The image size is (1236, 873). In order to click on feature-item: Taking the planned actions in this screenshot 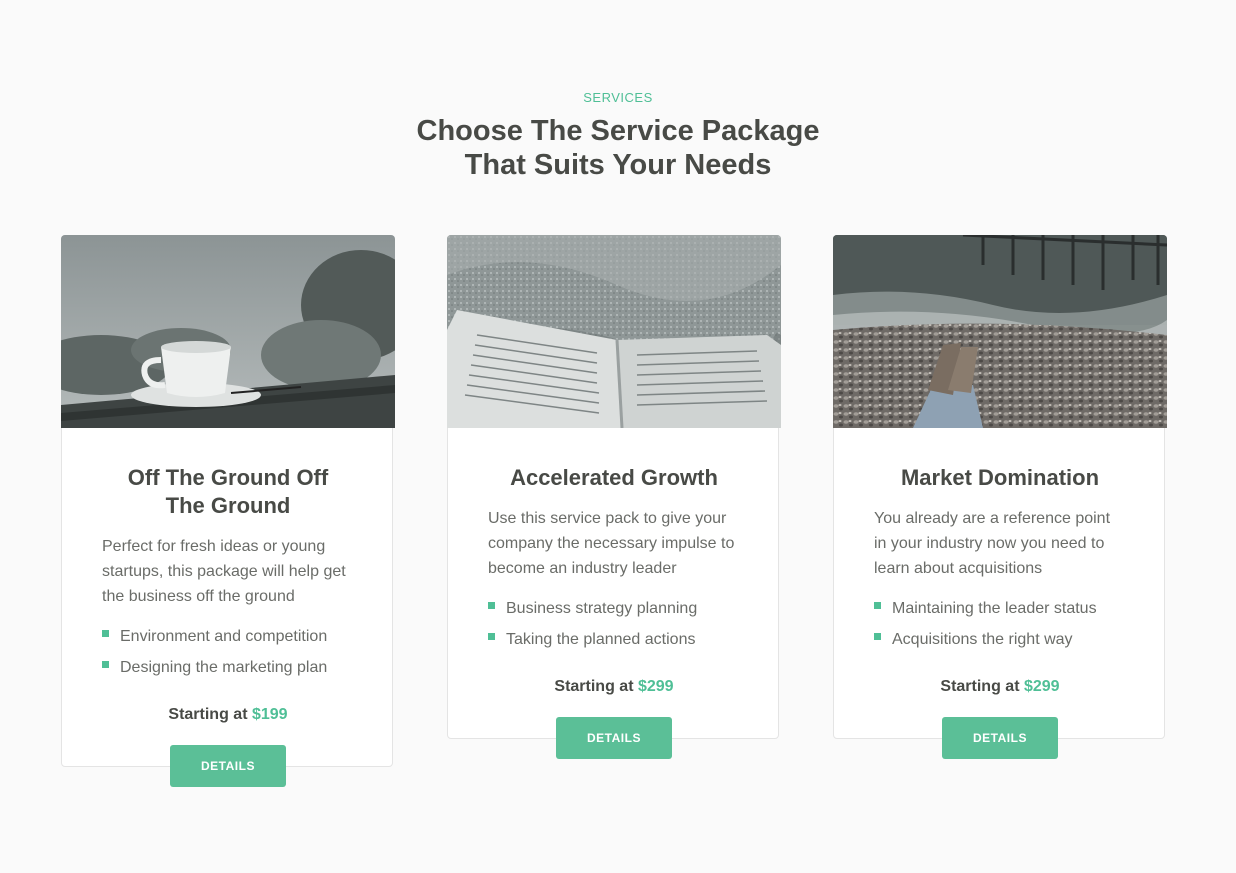, I will do `click(623, 639)`.